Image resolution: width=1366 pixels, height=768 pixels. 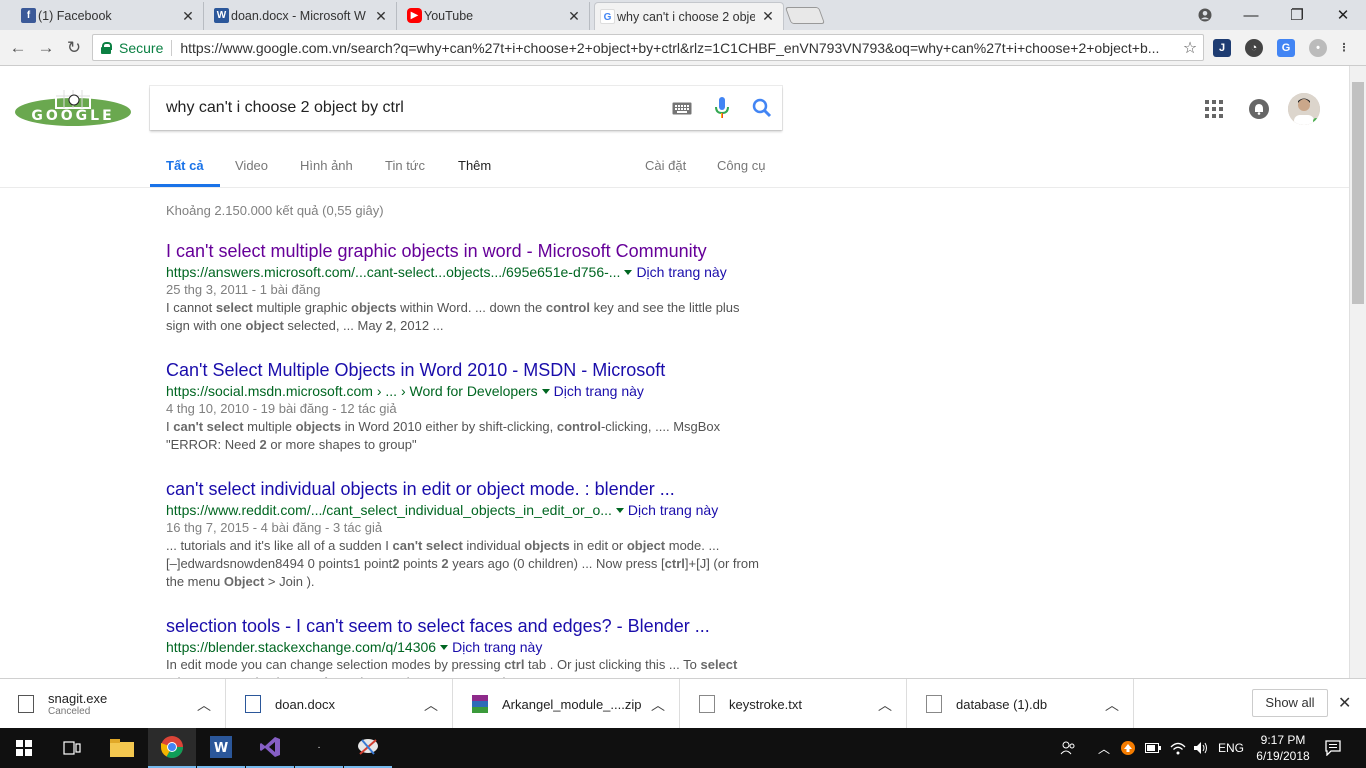 What do you see at coordinates (480, 704) in the screenshot?
I see `zip-file-icon` at bounding box center [480, 704].